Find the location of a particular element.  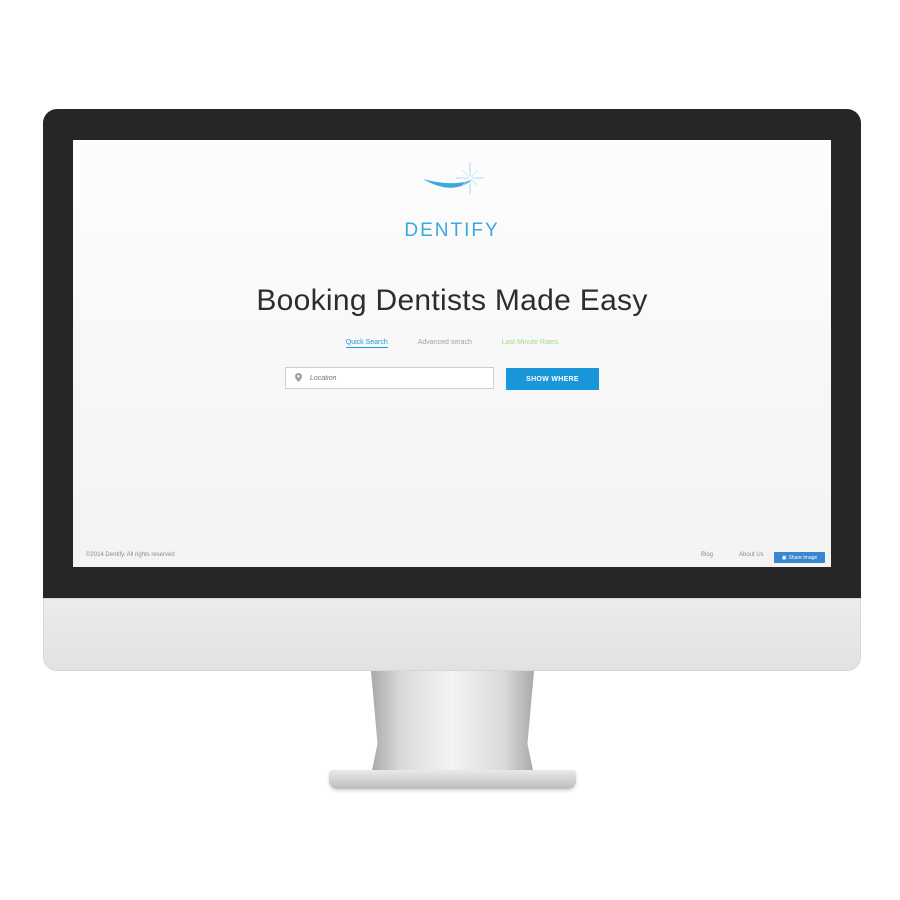

share-image-button: ▣ Share Image is located at coordinates (799, 557).